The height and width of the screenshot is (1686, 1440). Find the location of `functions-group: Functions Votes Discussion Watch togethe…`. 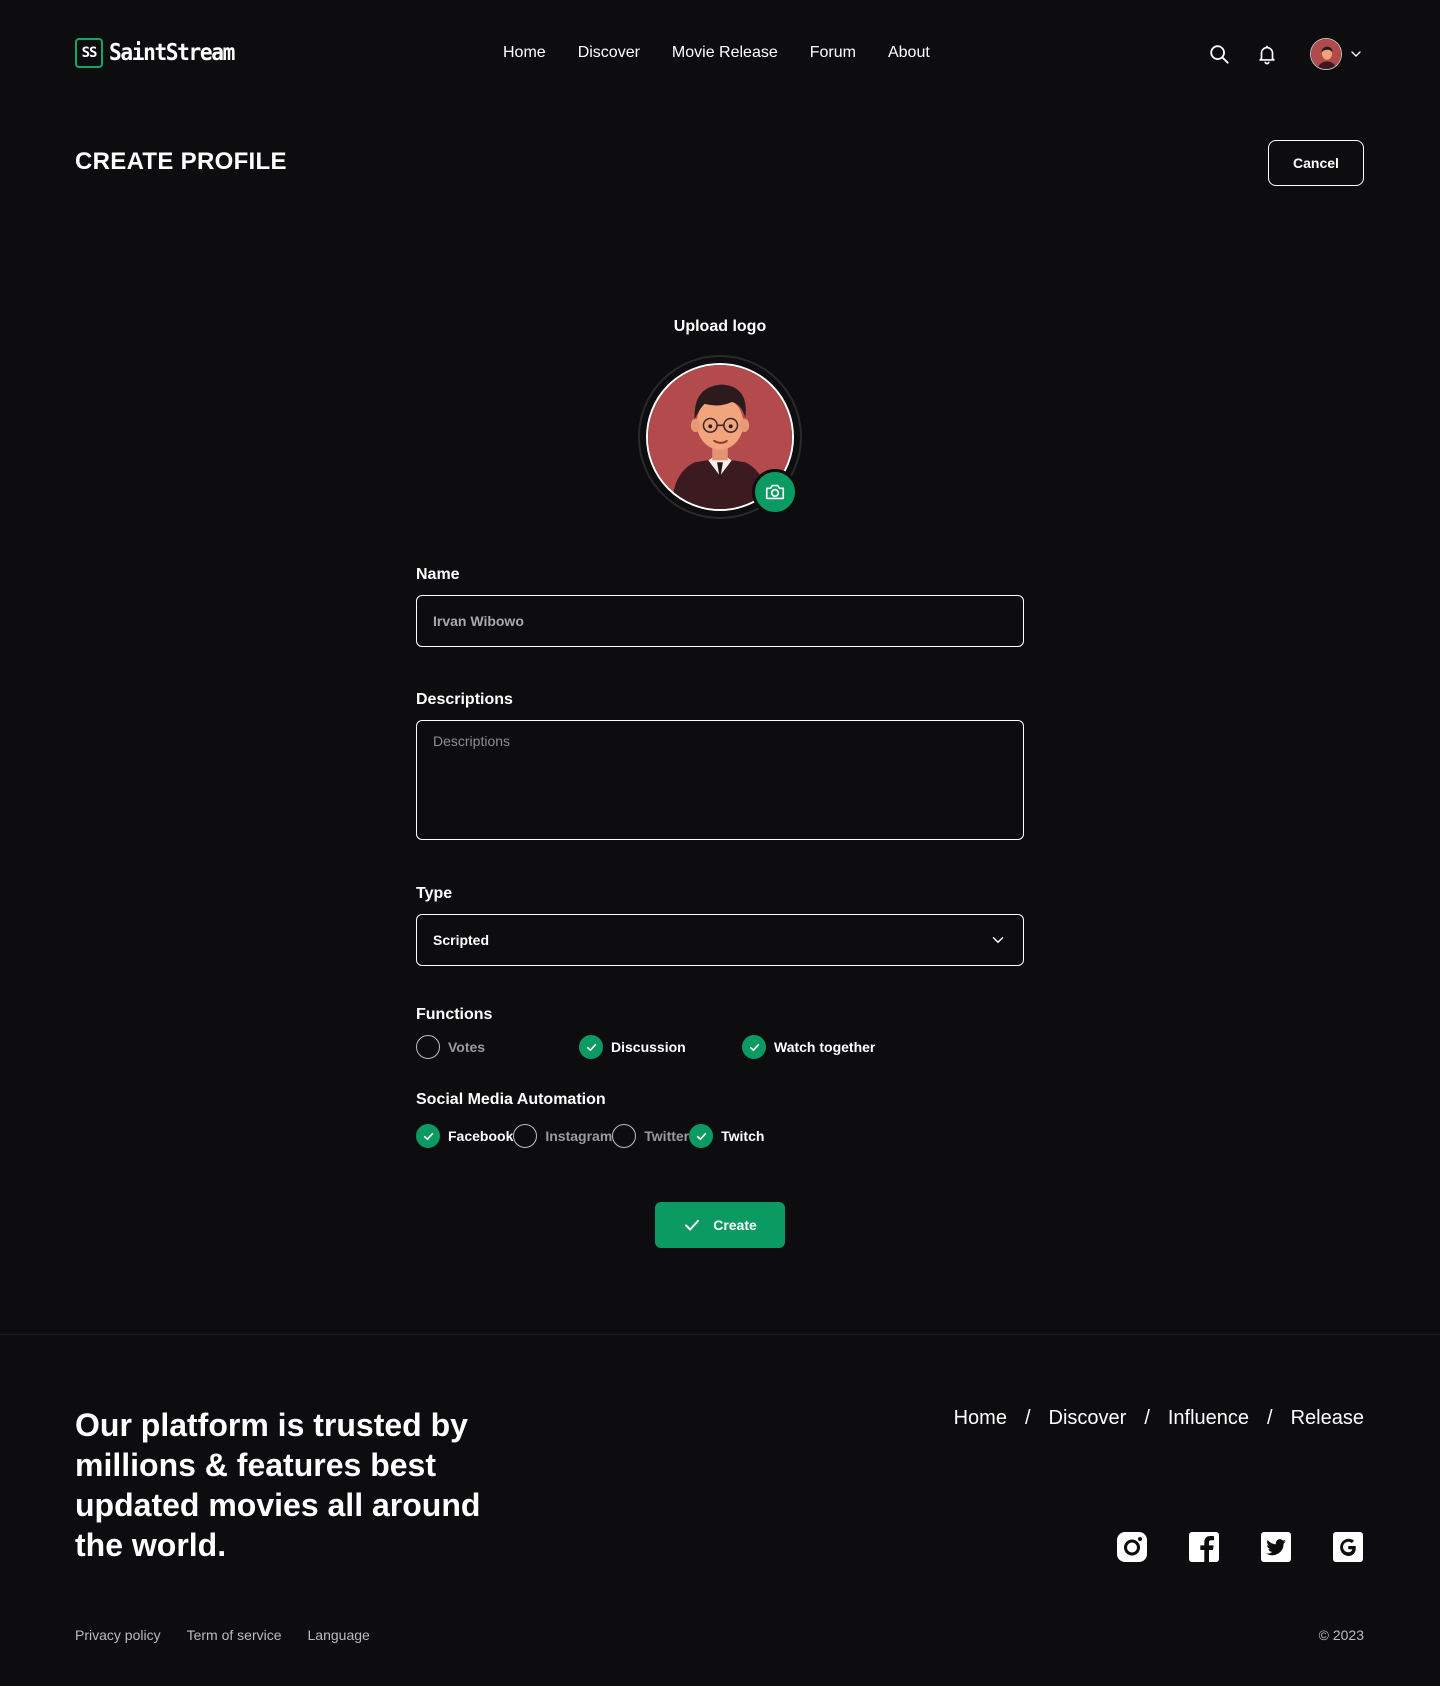

functions-group: Functions Votes Discussion Watch togethe… is located at coordinates (720, 1032).